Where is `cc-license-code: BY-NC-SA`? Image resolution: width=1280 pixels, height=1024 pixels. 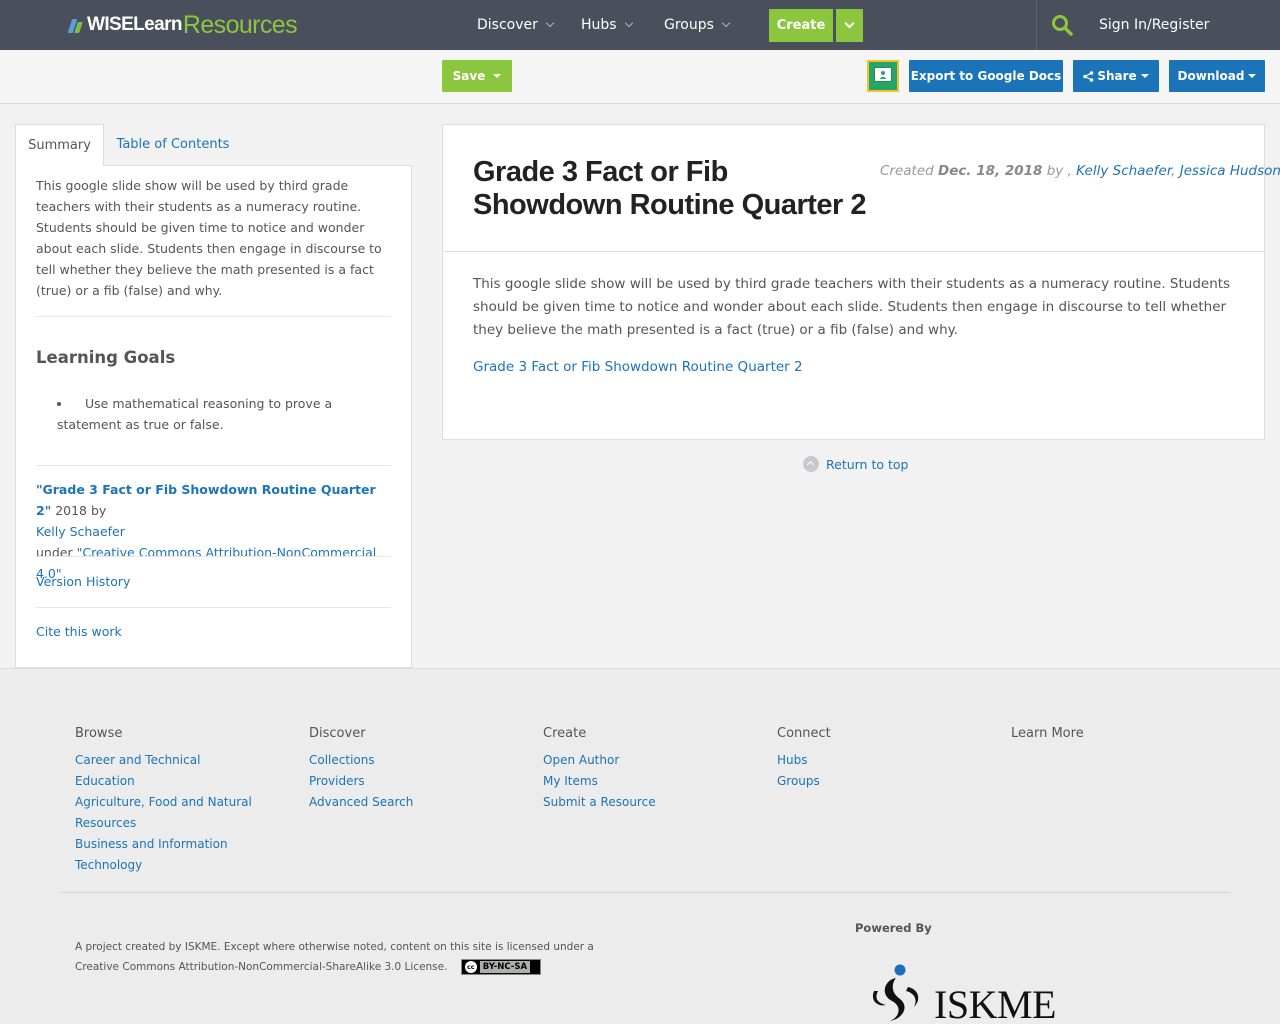 cc-license-code: BY-NC-SA is located at coordinates (505, 967).